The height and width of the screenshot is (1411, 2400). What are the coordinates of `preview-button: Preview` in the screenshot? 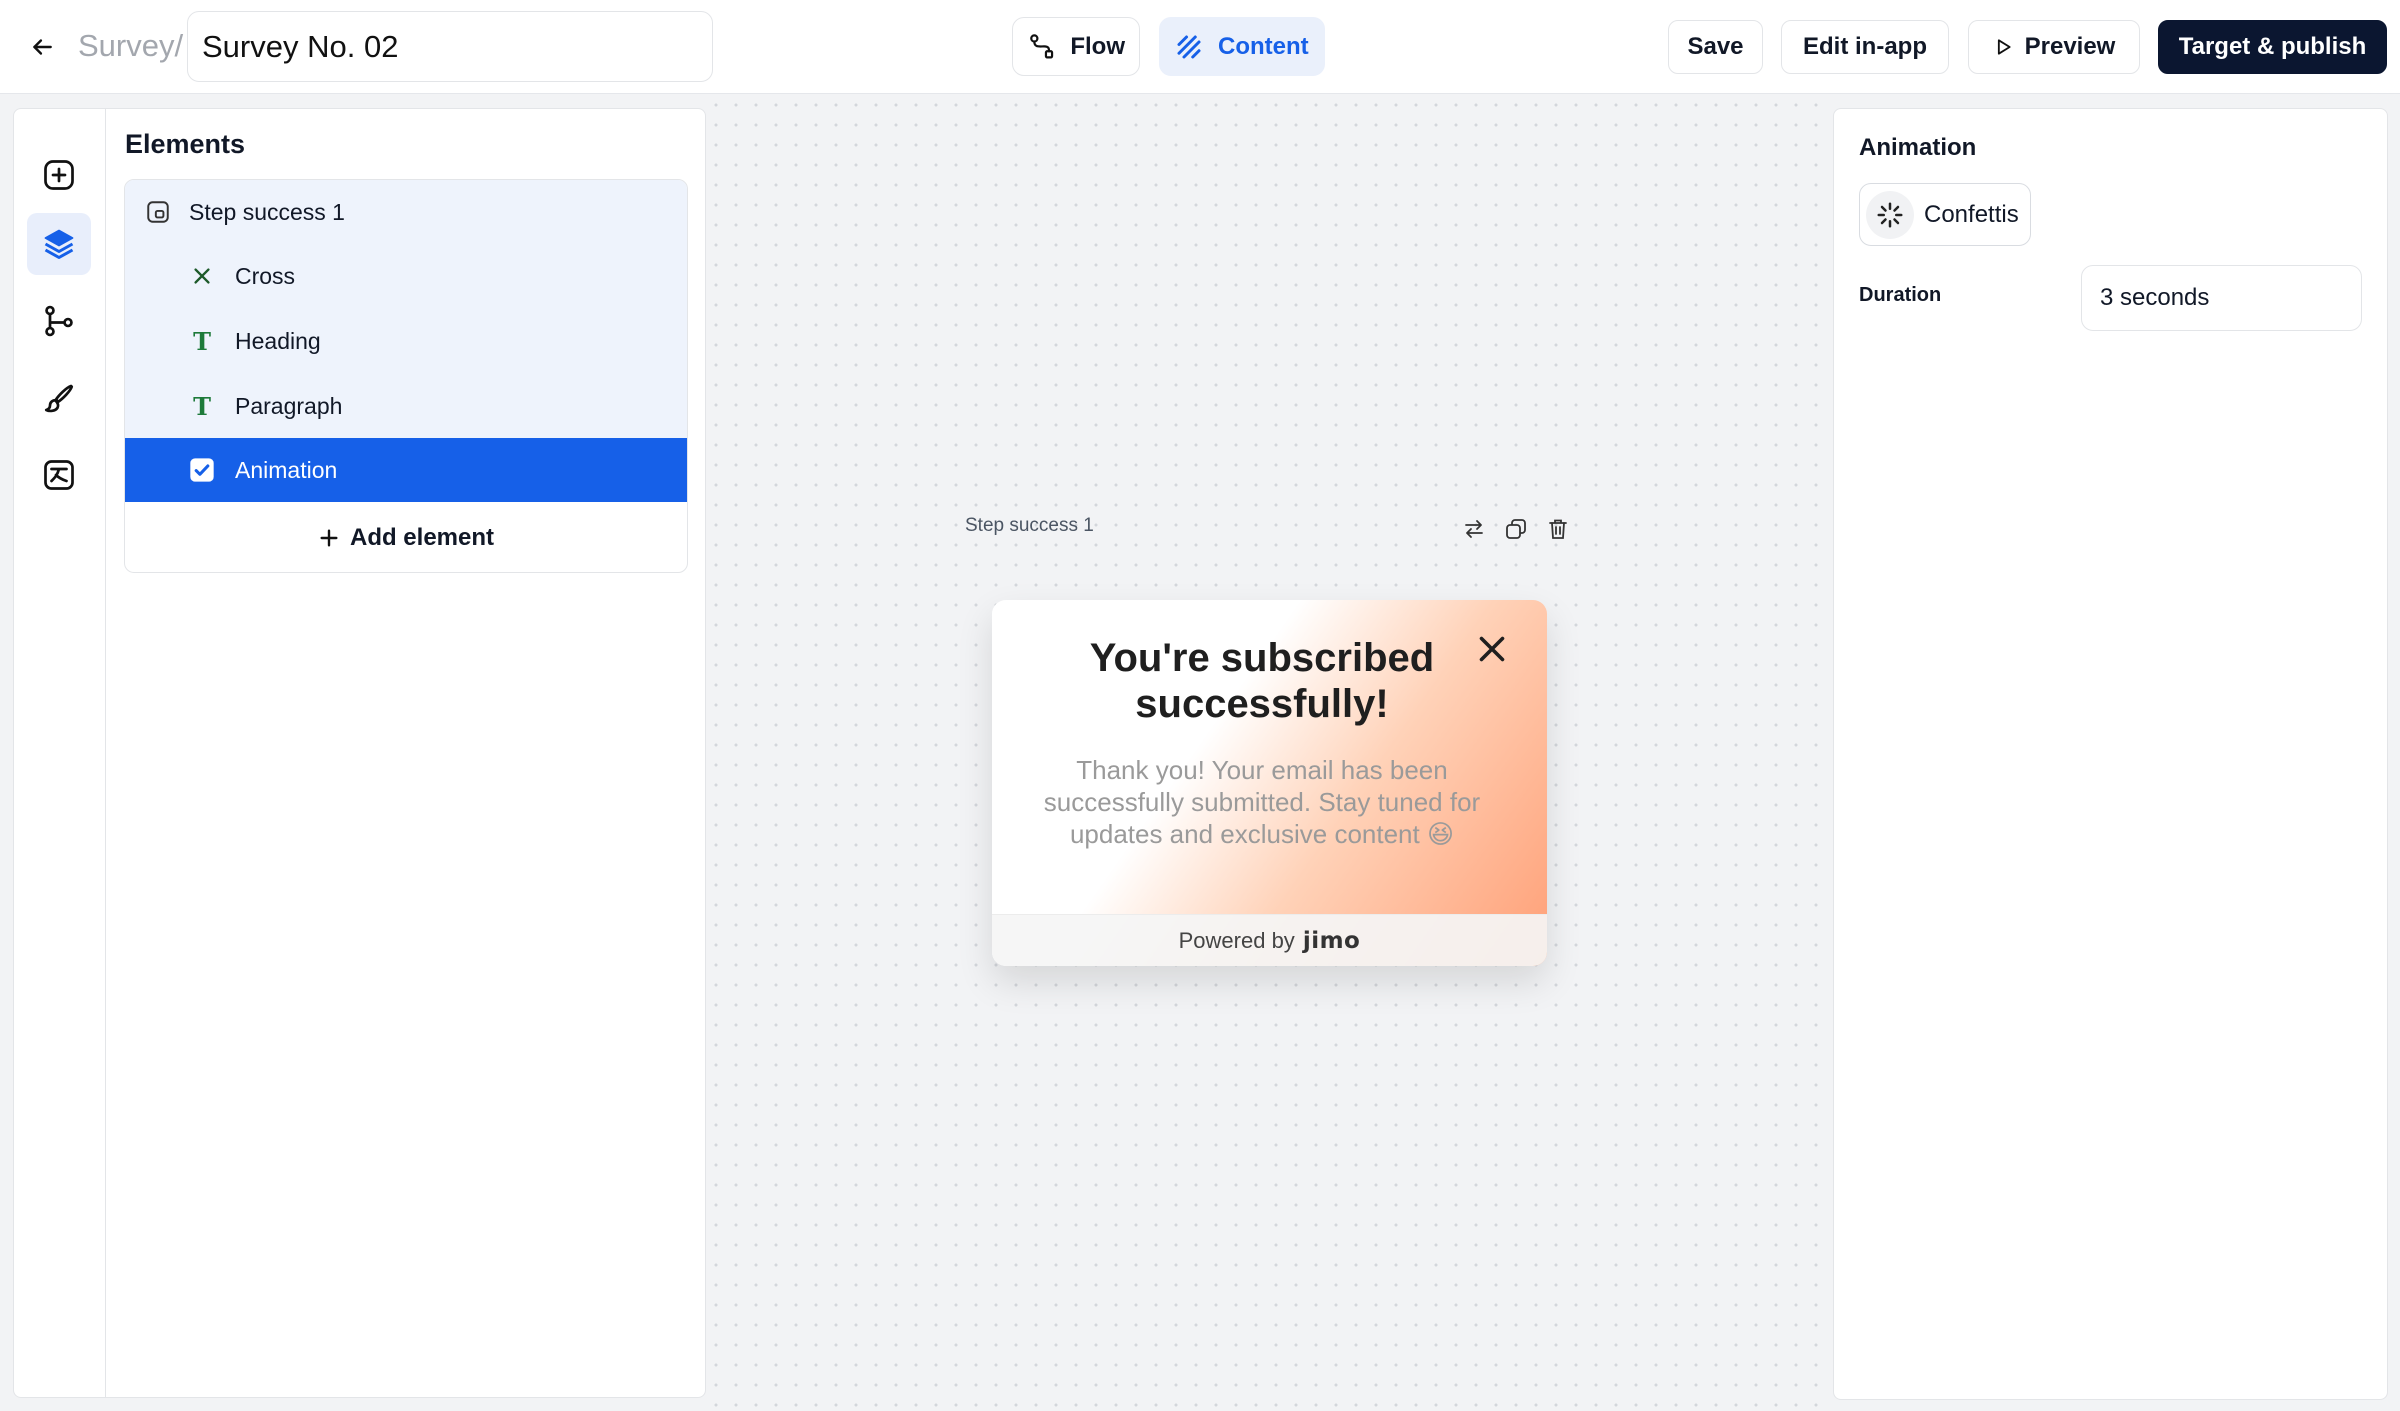 It's located at (2054, 47).